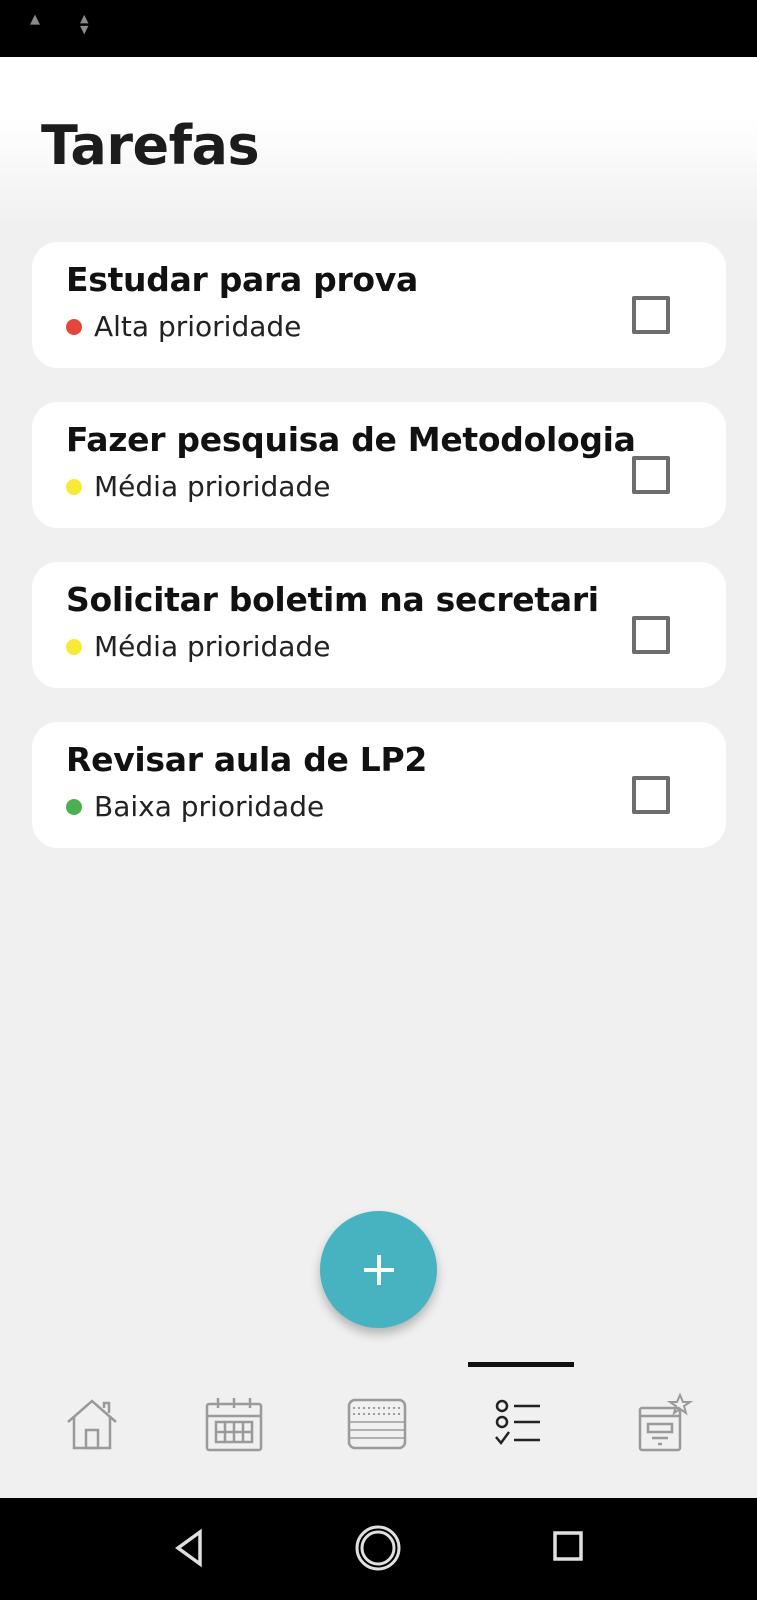 The height and width of the screenshot is (1600, 757). Describe the element at coordinates (150, 145) in the screenshot. I see `page-title: Tarefas` at that location.